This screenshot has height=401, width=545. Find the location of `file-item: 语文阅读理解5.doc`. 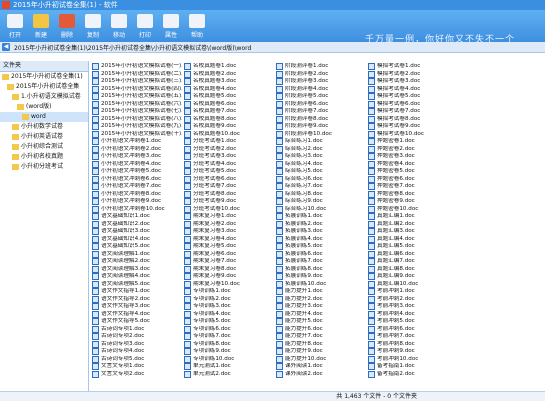

file-item: 语文阅读理解5.doc is located at coordinates (137, 285).